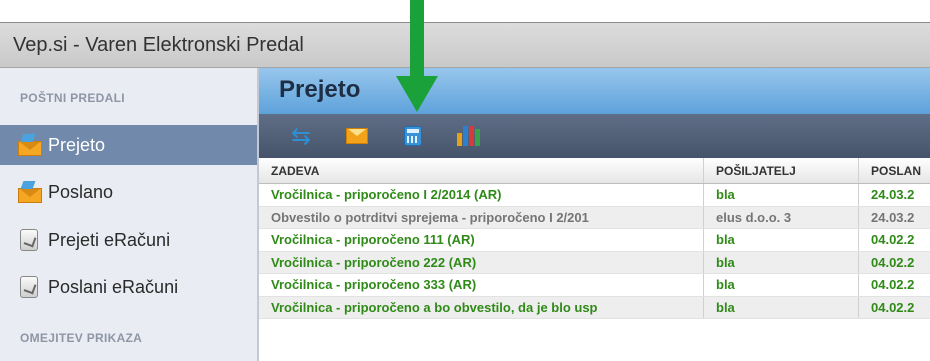 This screenshot has width=930, height=361. I want to click on sidebar-item-label: Poslani eRačuni, so click(113, 286).